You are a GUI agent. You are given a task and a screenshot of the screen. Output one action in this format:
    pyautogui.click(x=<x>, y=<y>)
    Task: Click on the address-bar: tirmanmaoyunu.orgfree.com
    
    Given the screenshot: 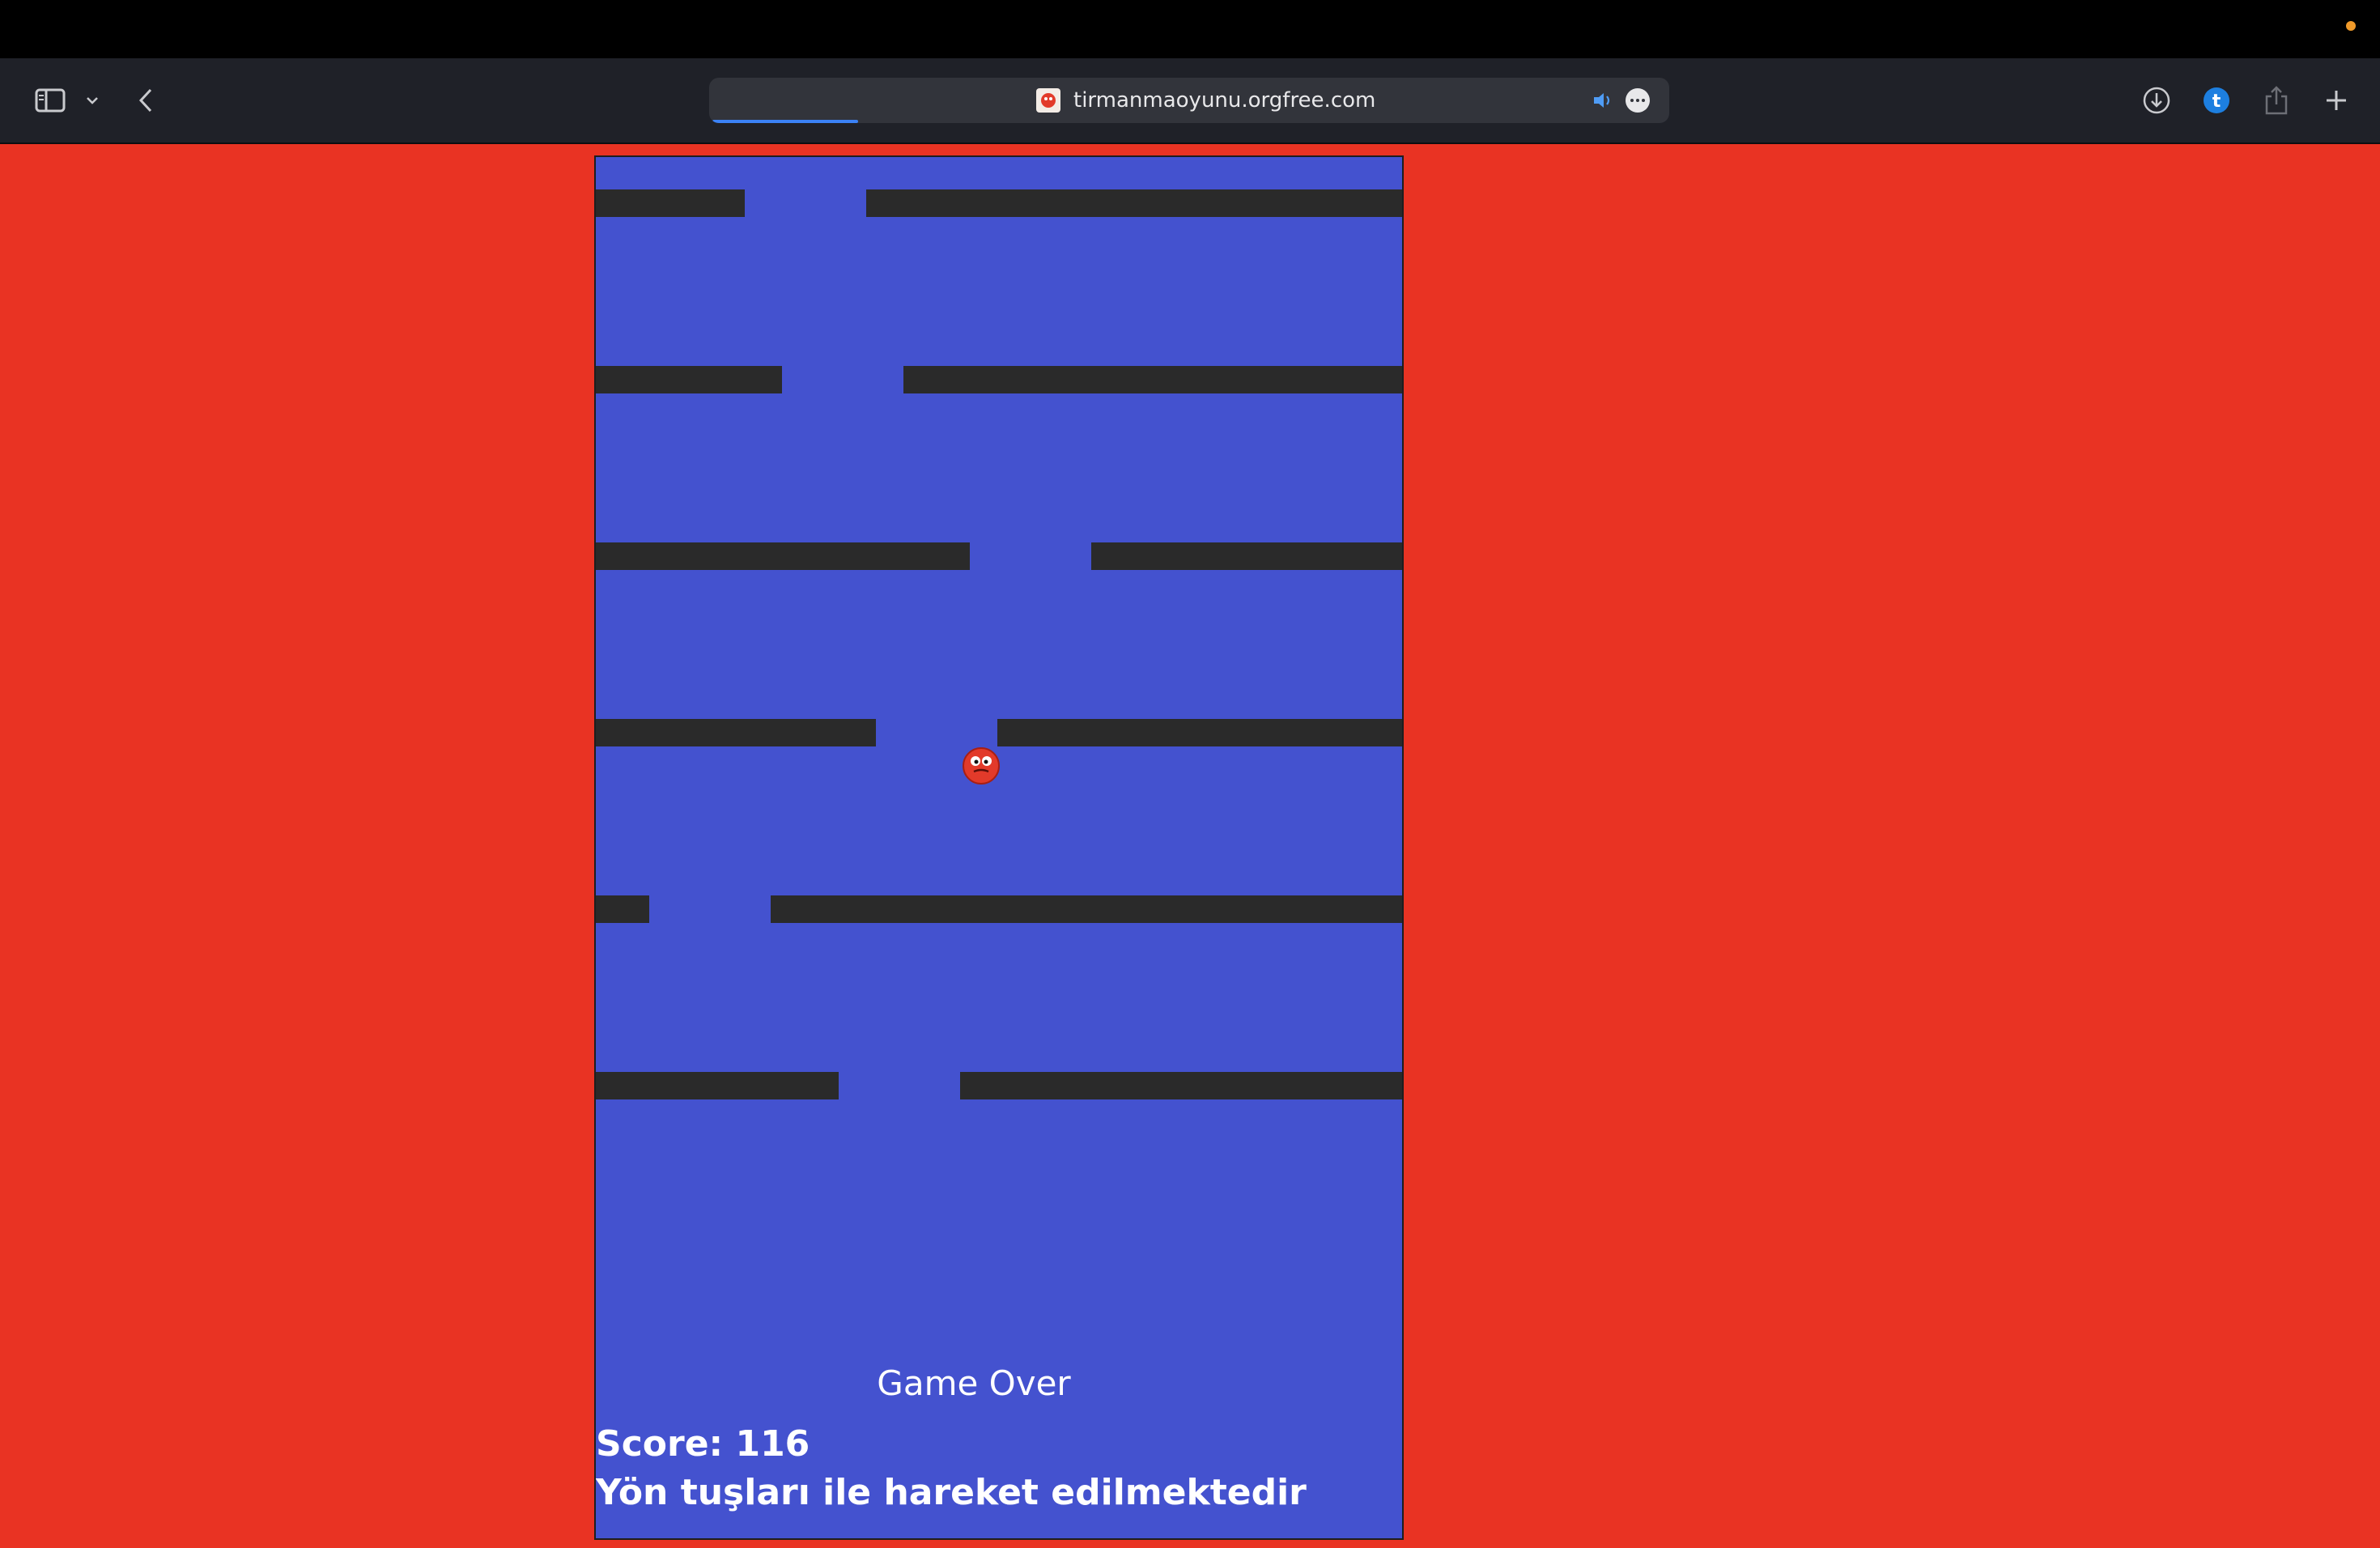 What is the action you would take?
    pyautogui.click(x=1189, y=100)
    